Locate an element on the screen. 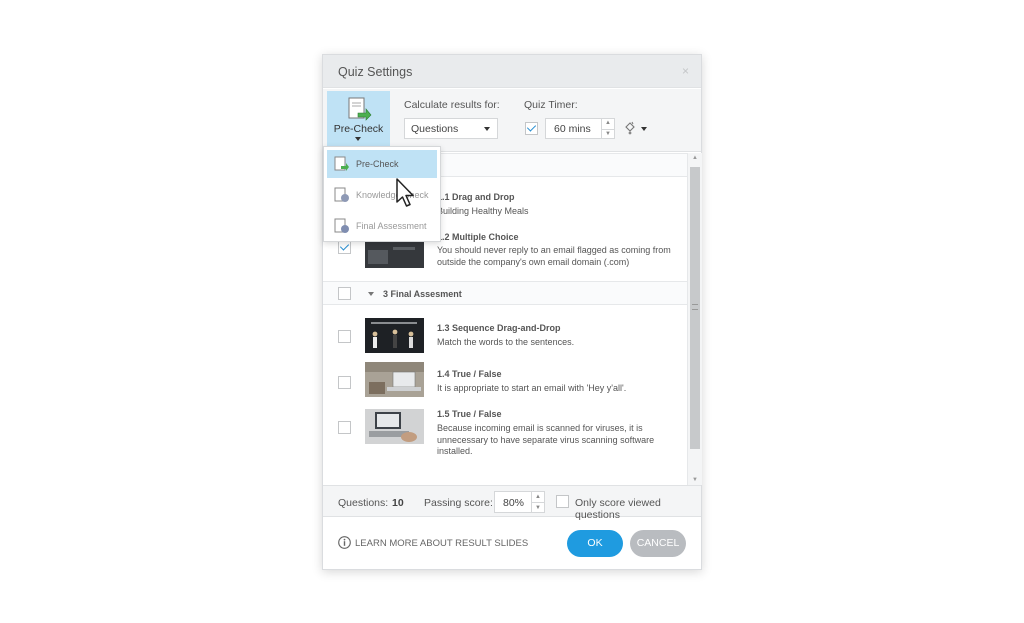 The image size is (1024, 623). menu-item-label: Knowledge Check is located at coordinates (392, 195).